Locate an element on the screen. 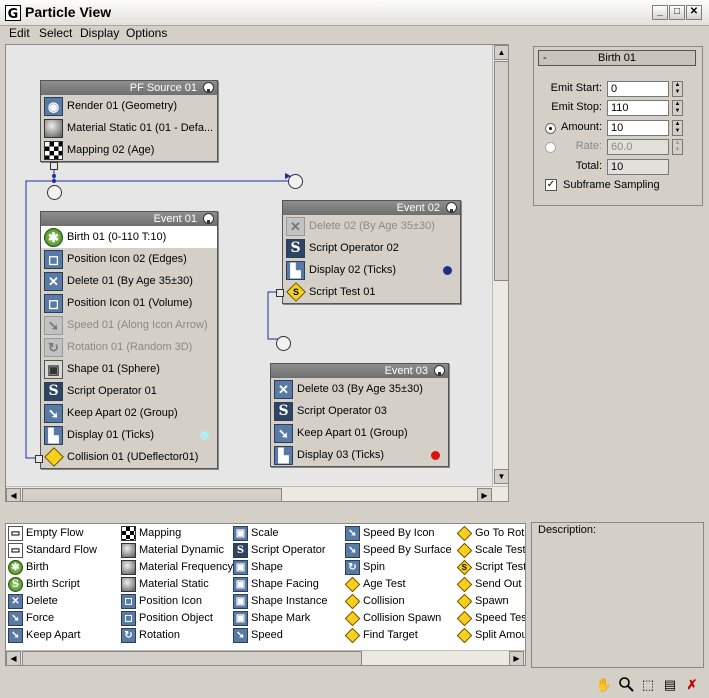  node-header: Event 02 is located at coordinates (371, 208).